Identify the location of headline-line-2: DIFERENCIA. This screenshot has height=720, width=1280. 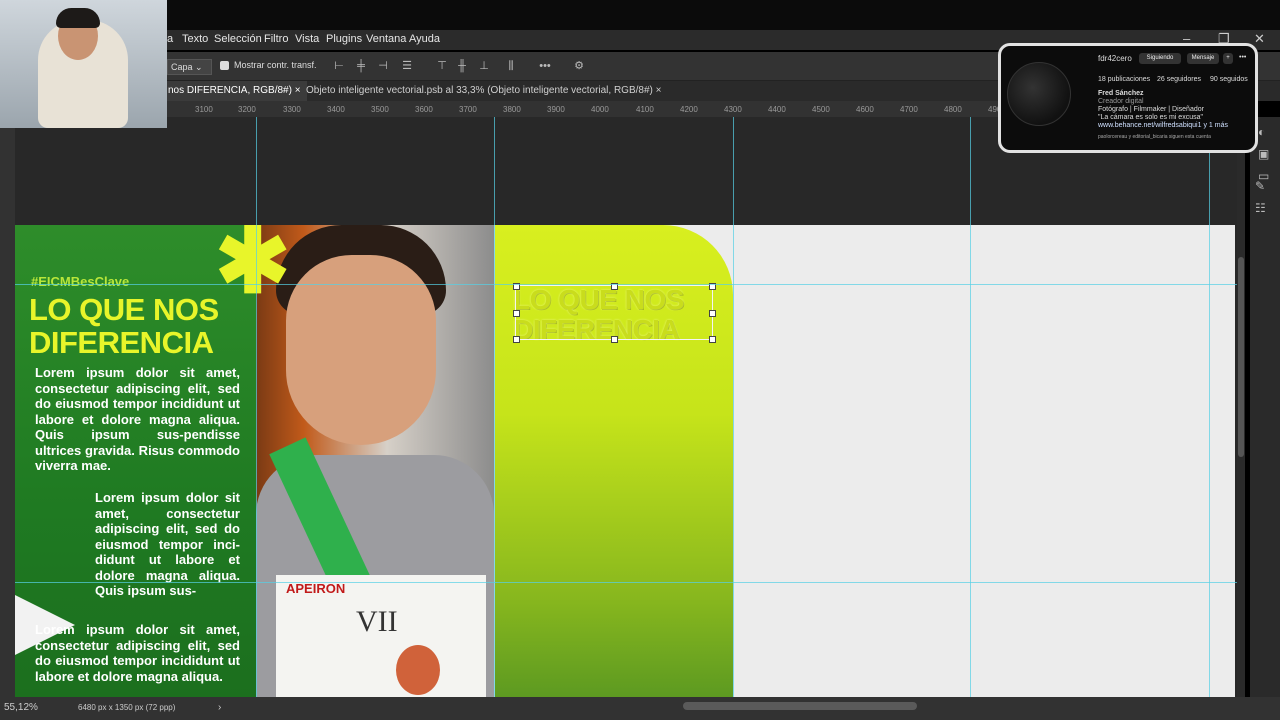
(121, 342).